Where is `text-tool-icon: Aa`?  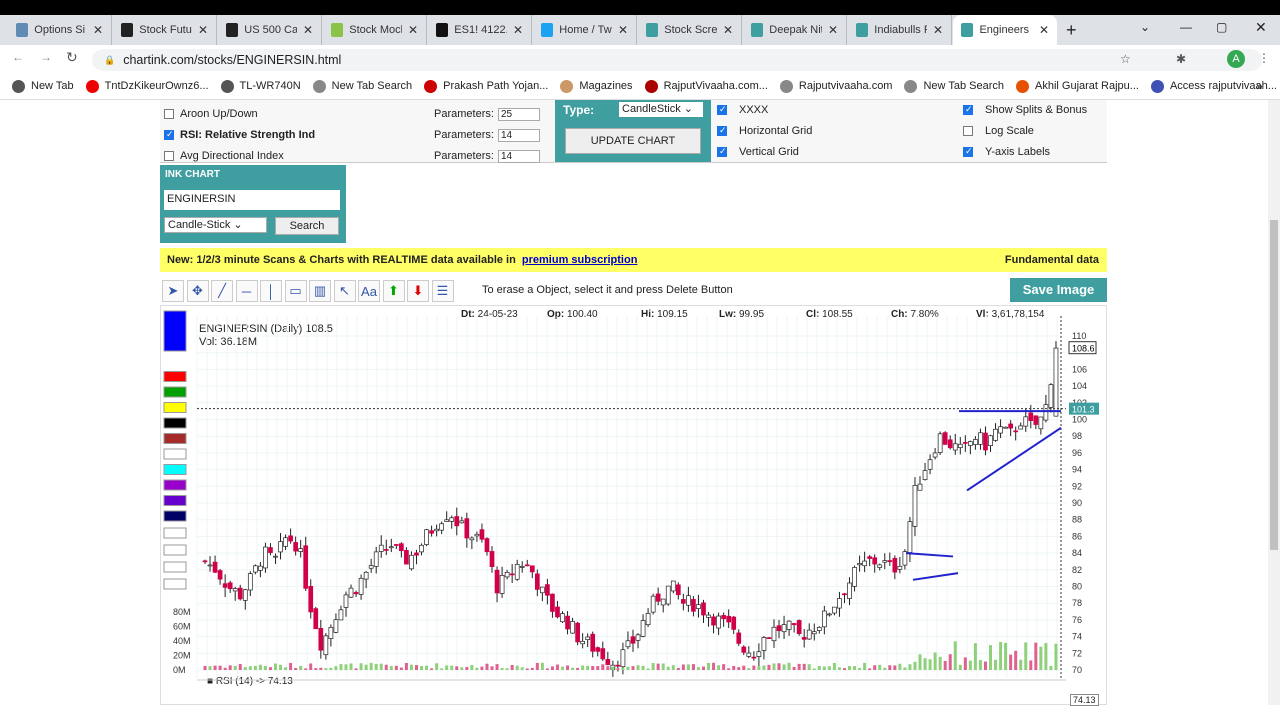 text-tool-icon: Aa is located at coordinates (369, 291).